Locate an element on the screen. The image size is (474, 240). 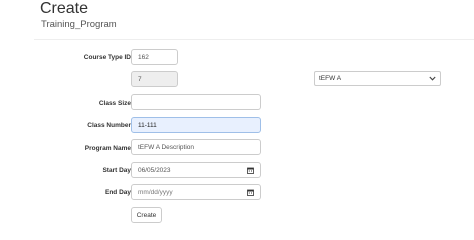
page-title: Create is located at coordinates (64, 8).